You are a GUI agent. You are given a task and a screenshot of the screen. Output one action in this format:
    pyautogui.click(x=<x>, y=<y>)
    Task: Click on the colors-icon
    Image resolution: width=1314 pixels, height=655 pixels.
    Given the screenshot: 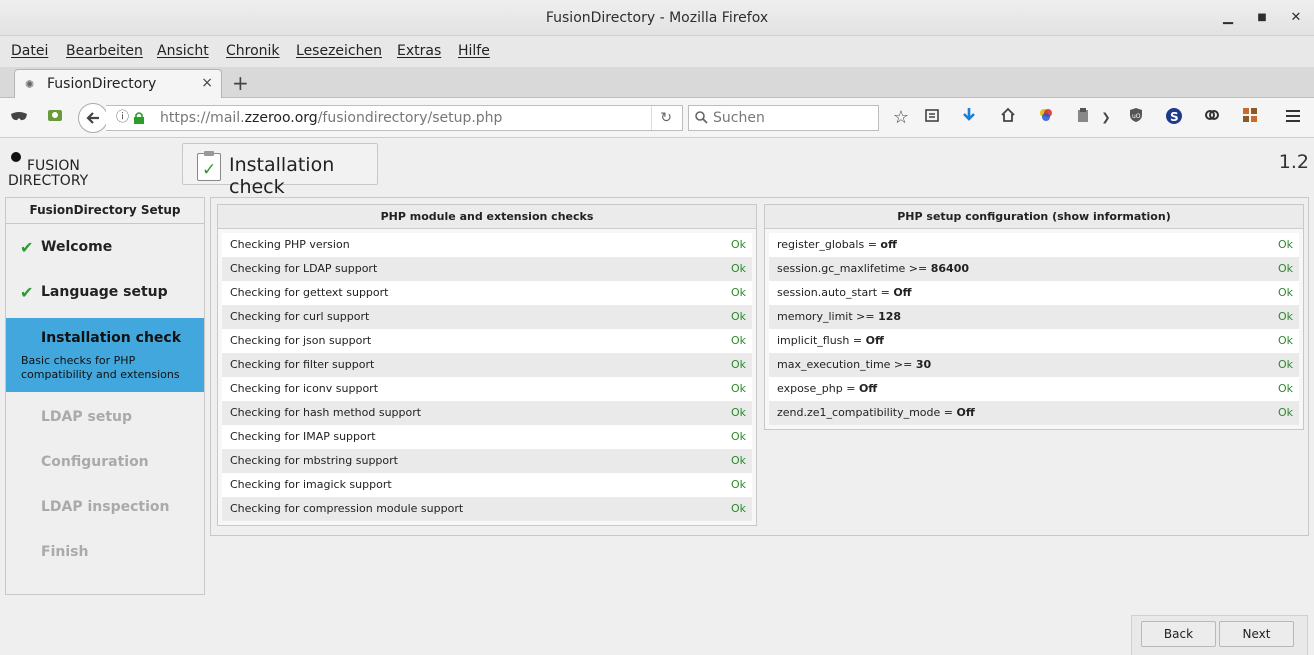 What is the action you would take?
    pyautogui.click(x=1046, y=118)
    